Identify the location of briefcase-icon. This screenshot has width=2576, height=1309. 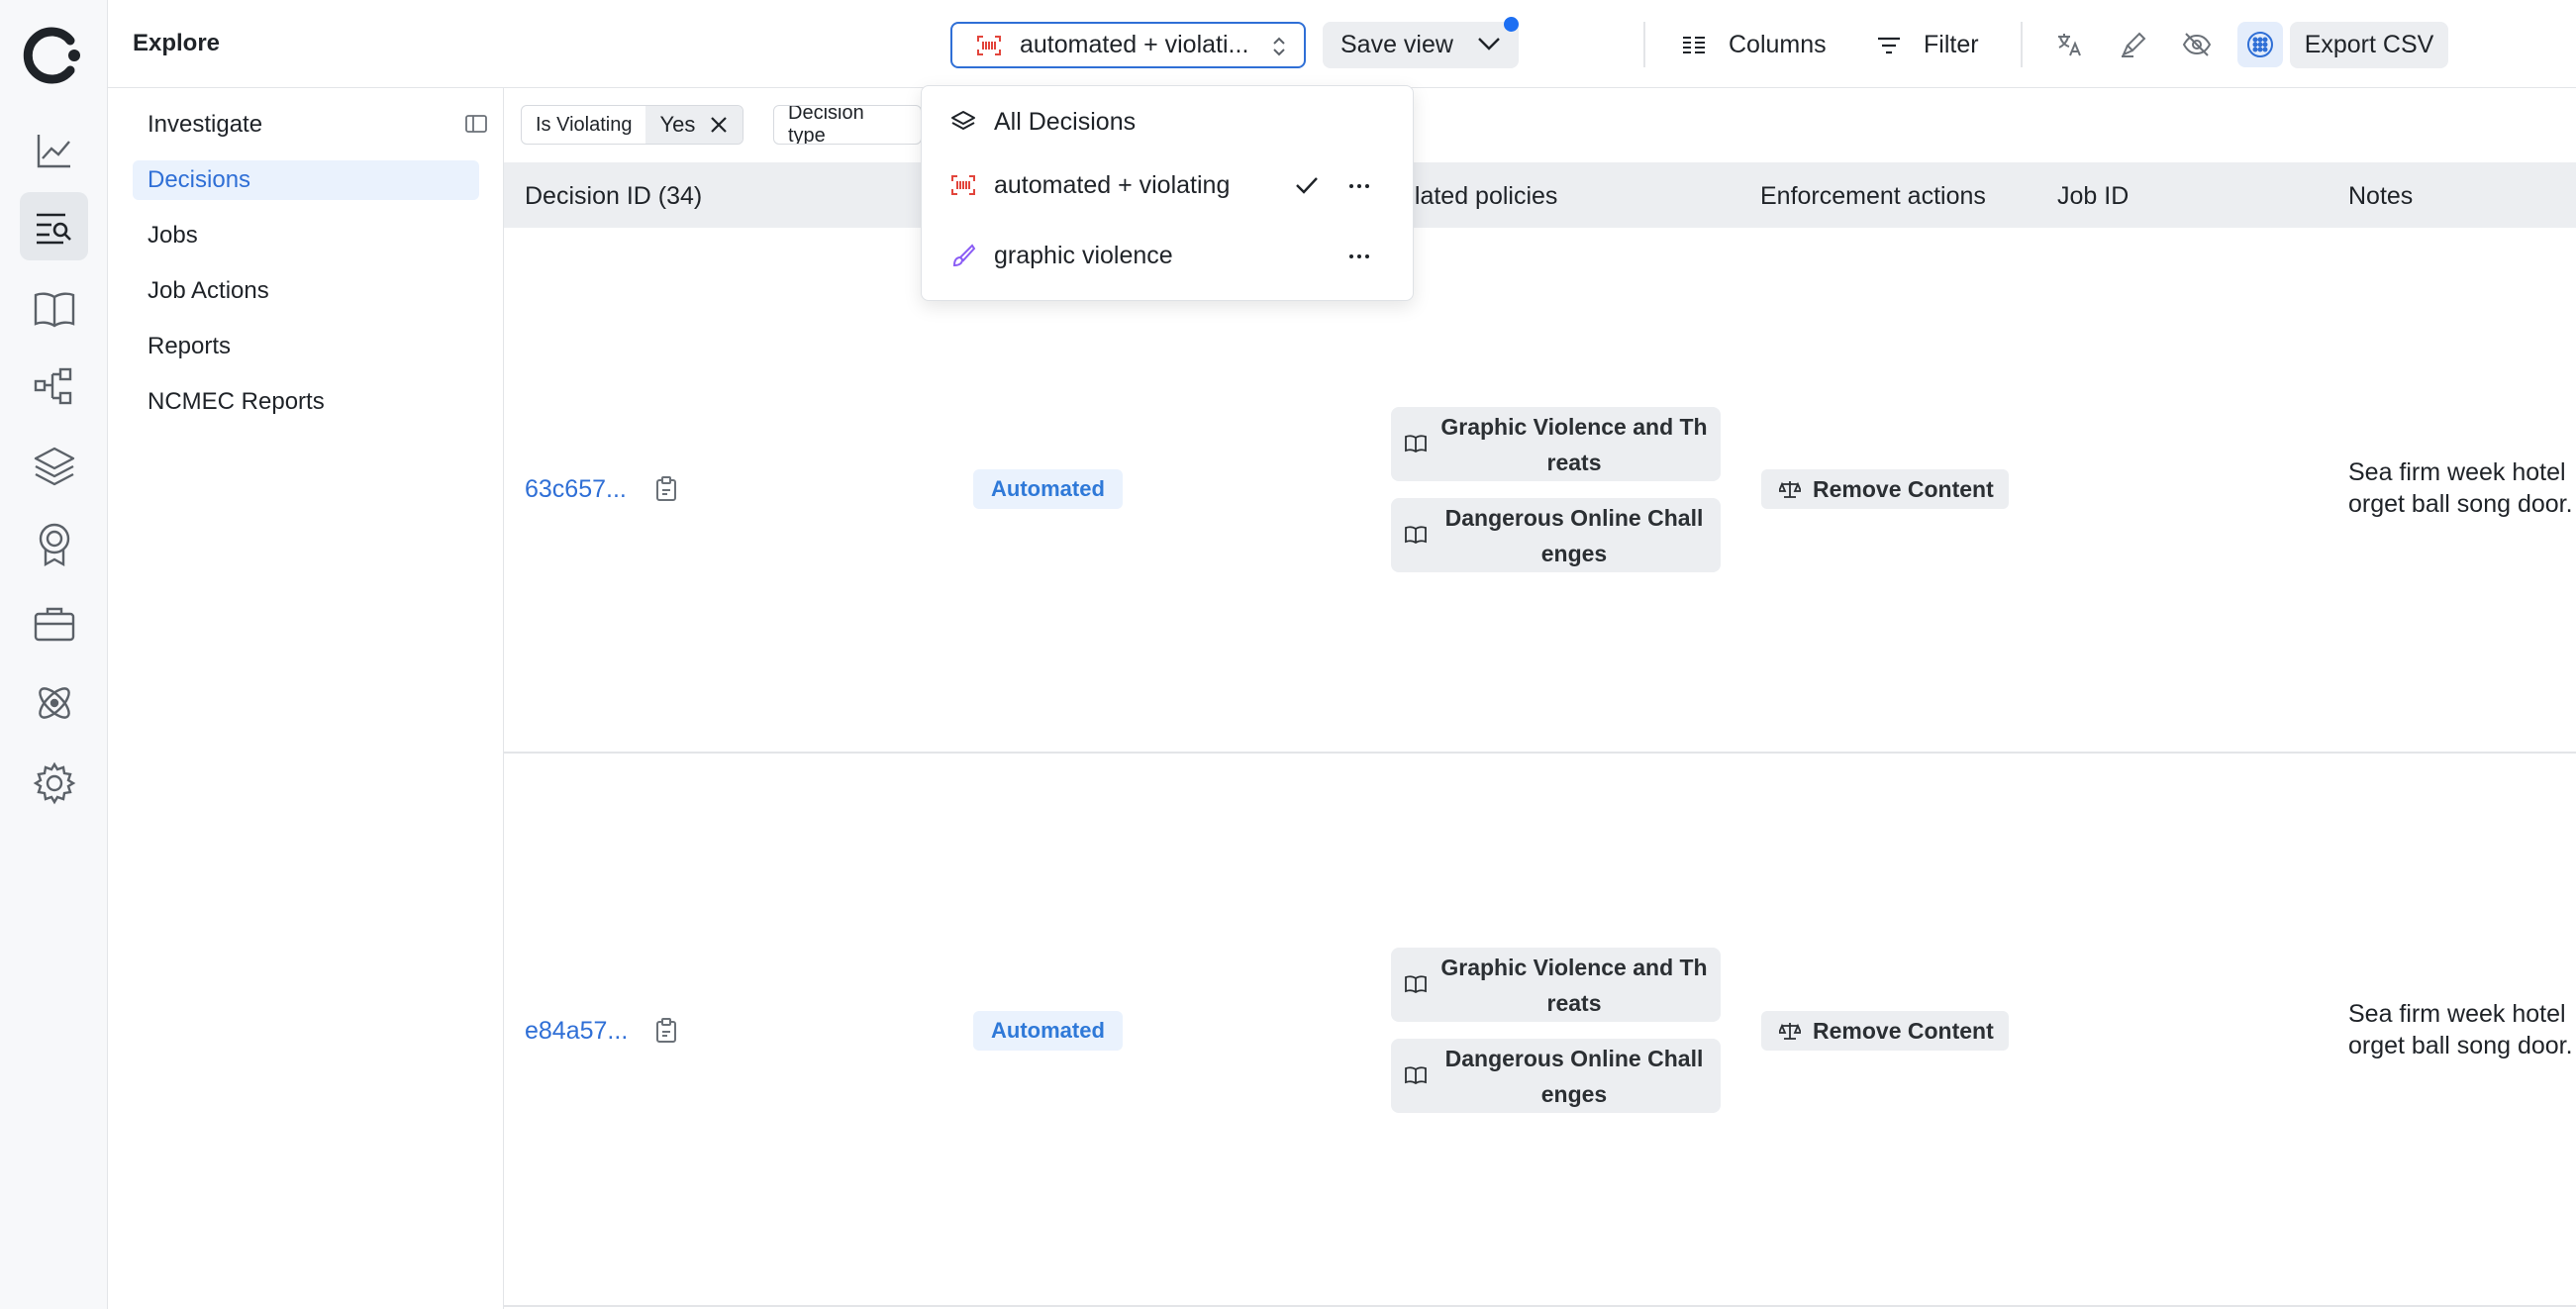
(54, 623).